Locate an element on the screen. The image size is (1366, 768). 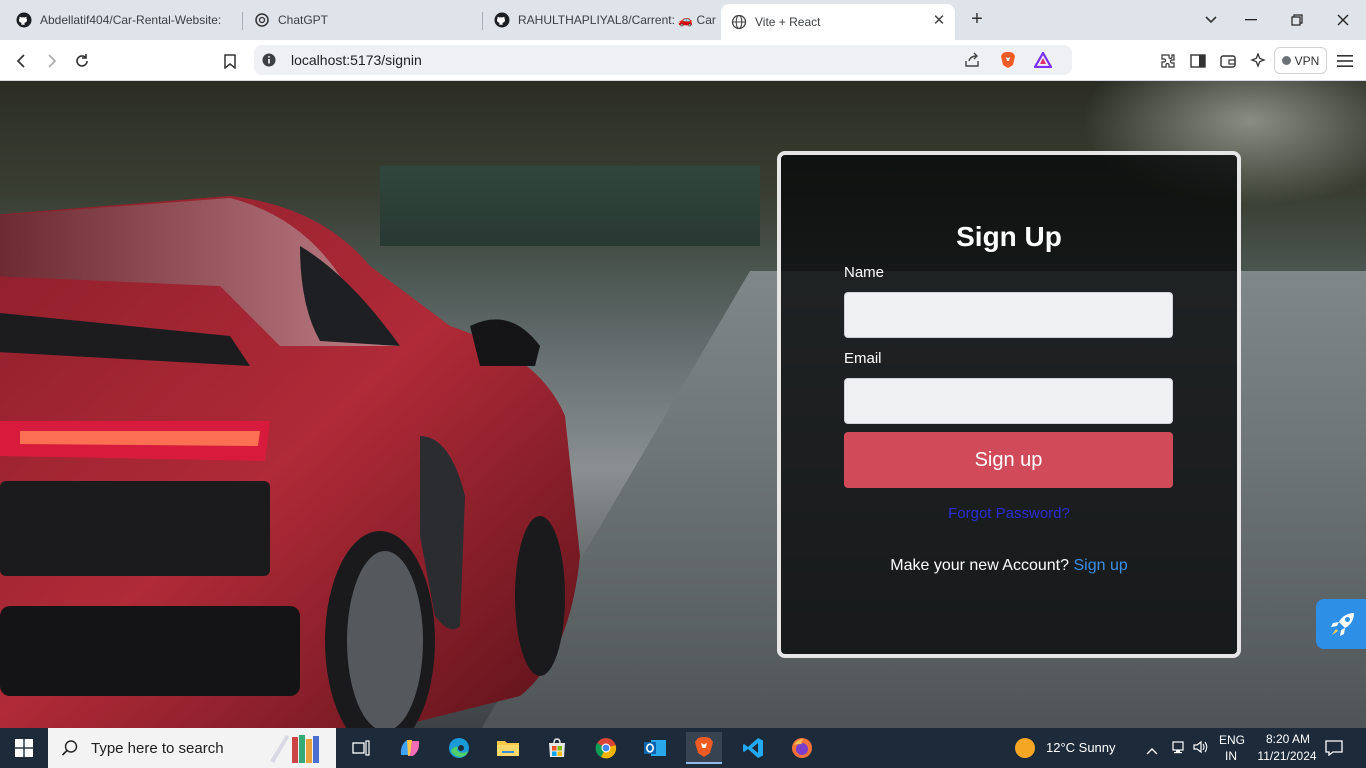
tab-title: Abdellatif404/Car-Rental-Website: is located at coordinates (131, 20).